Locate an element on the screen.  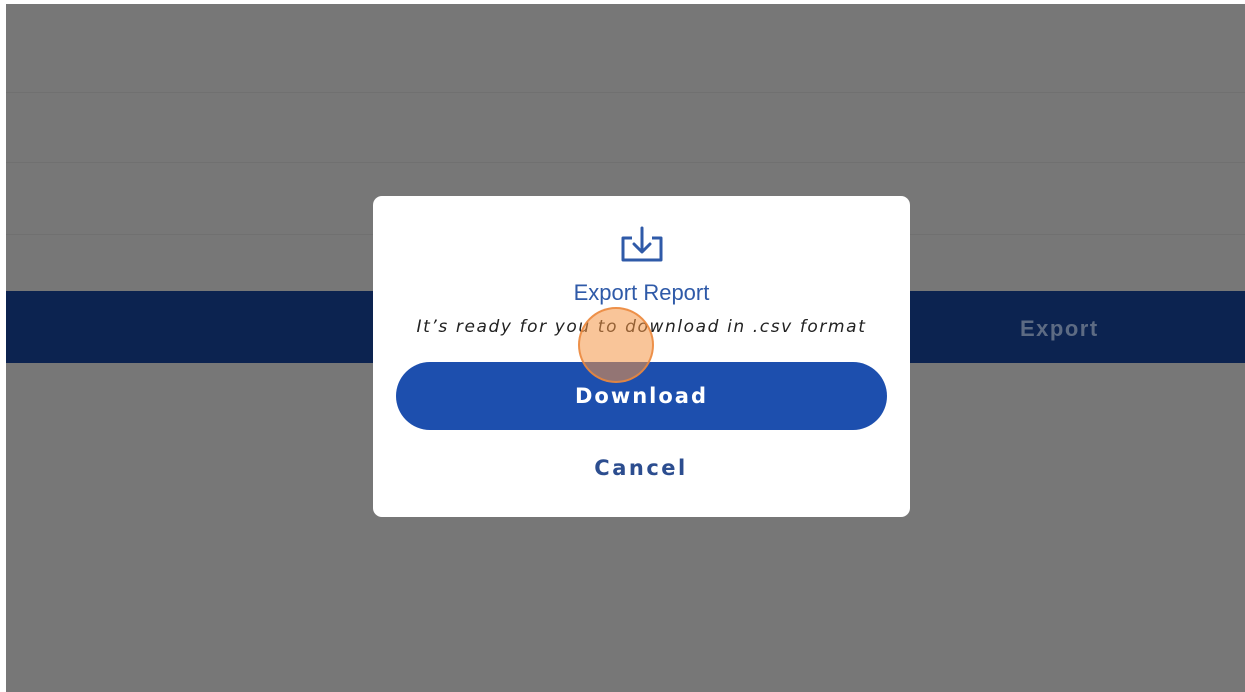
cancel-button: Cancel is located at coordinates (641, 468).